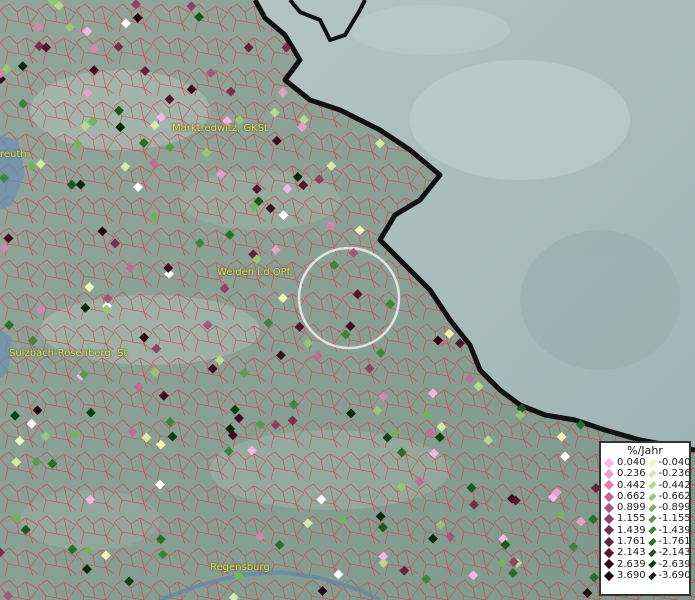 The height and width of the screenshot is (600, 695). What do you see at coordinates (674, 519) in the screenshot?
I see `legend-label: -1.155` at bounding box center [674, 519].